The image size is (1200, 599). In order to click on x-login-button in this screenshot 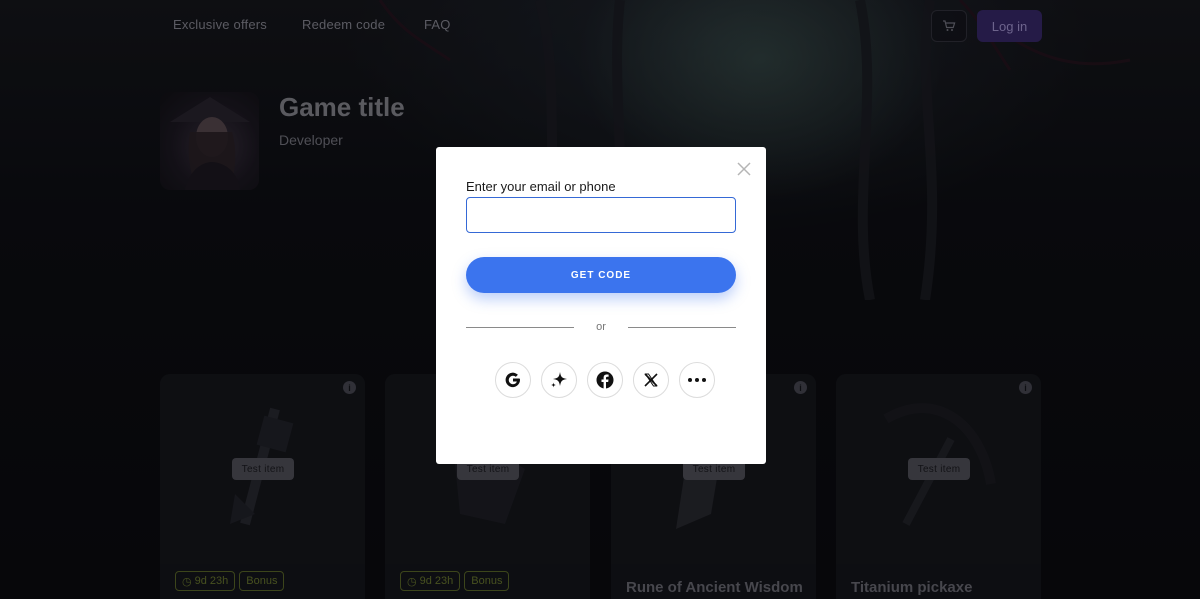, I will do `click(651, 380)`.